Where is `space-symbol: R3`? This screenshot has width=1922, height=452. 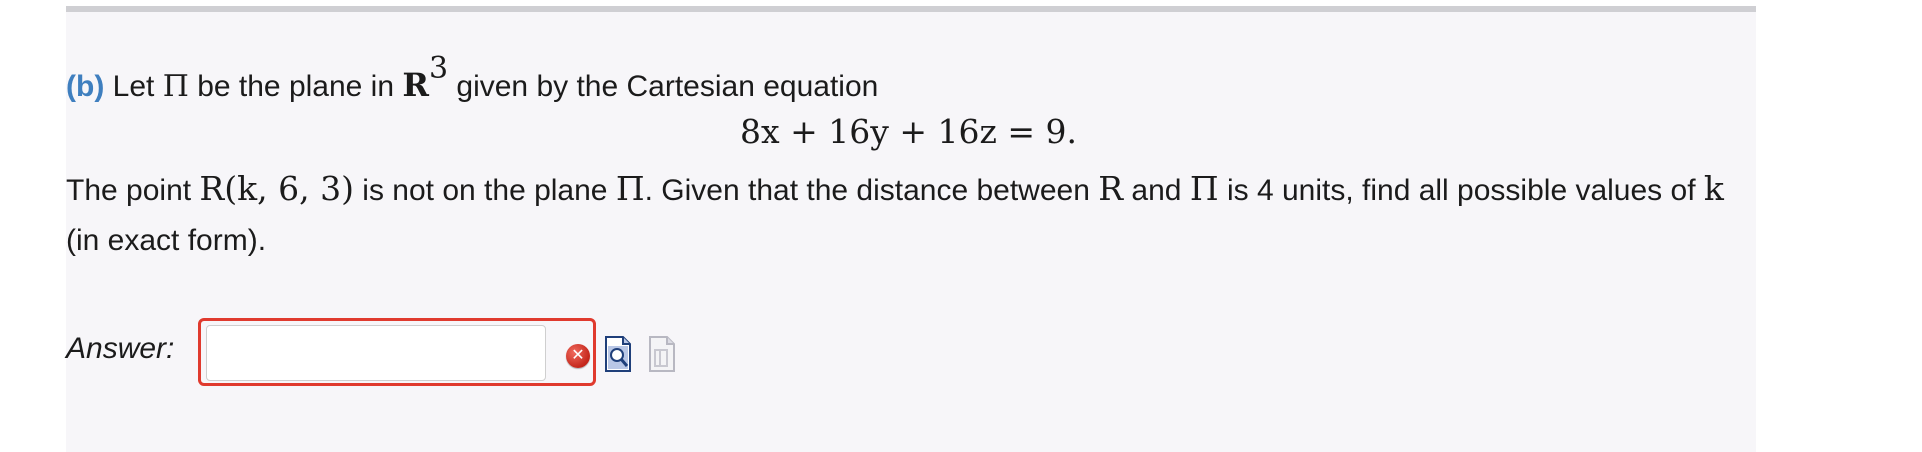
space-symbol: R3 is located at coordinates (425, 77).